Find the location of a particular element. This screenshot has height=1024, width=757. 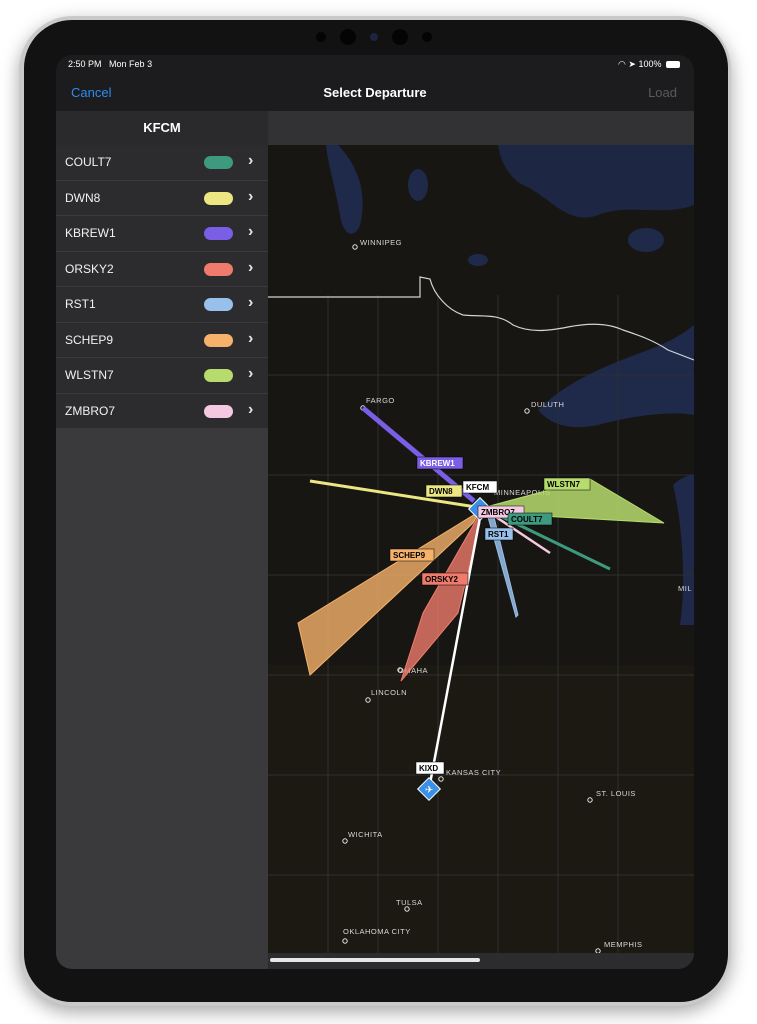

map-label-schep9: SCHEP9 is located at coordinates (412, 555).